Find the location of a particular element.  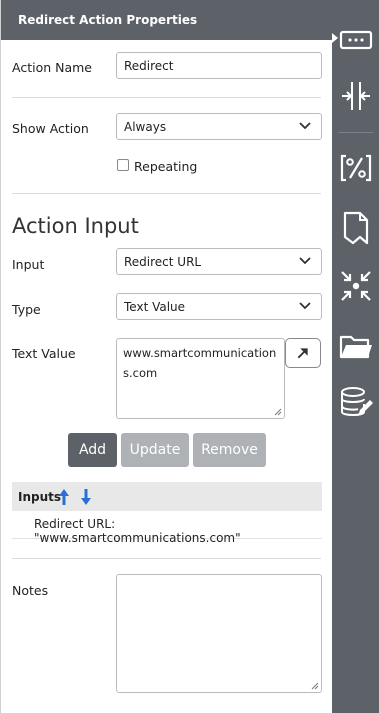

action-properties-icon is located at coordinates (356, 40).